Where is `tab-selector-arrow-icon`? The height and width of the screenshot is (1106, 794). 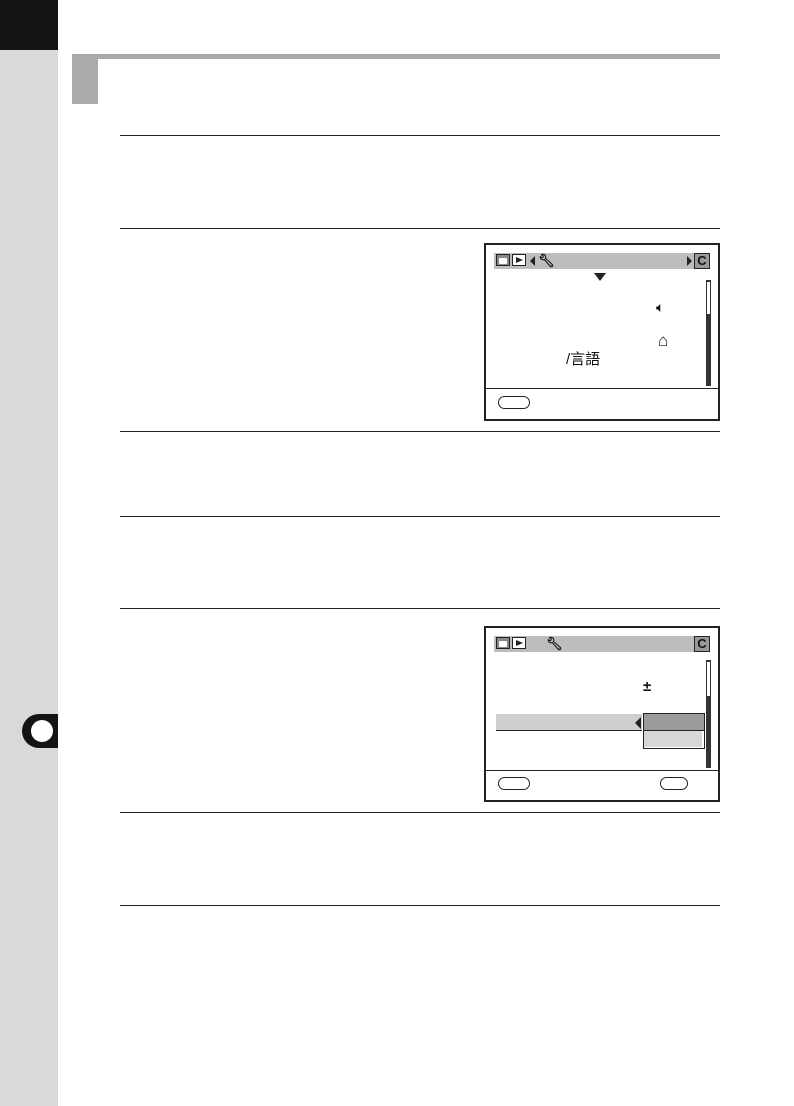
tab-selector-arrow-icon is located at coordinates (600, 277).